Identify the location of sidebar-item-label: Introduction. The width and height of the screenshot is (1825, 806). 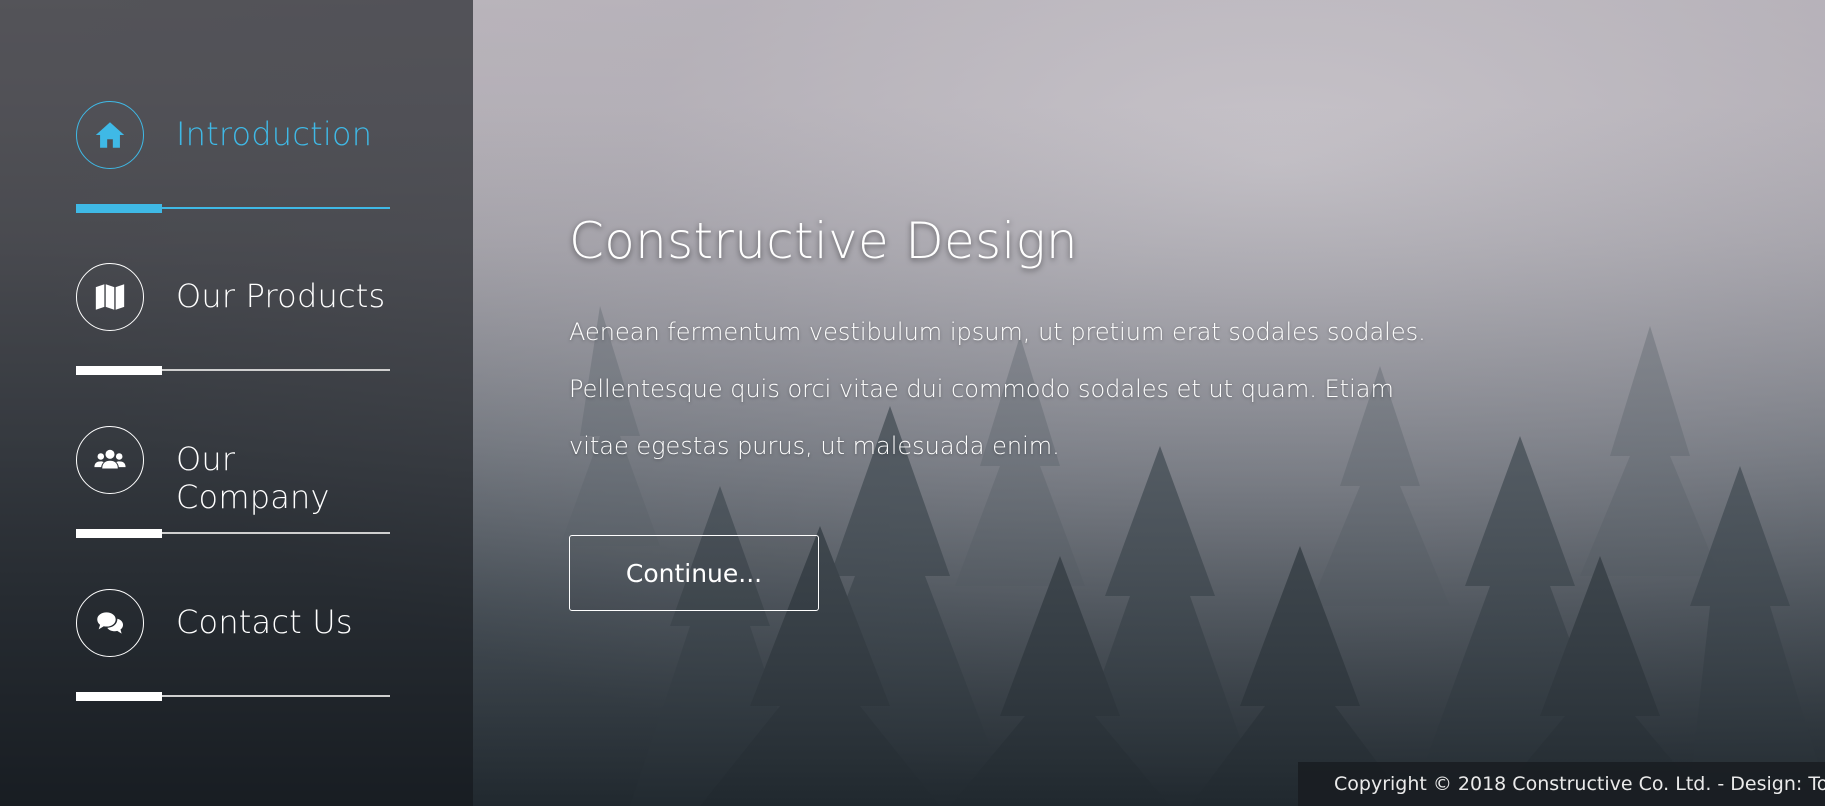
(274, 134).